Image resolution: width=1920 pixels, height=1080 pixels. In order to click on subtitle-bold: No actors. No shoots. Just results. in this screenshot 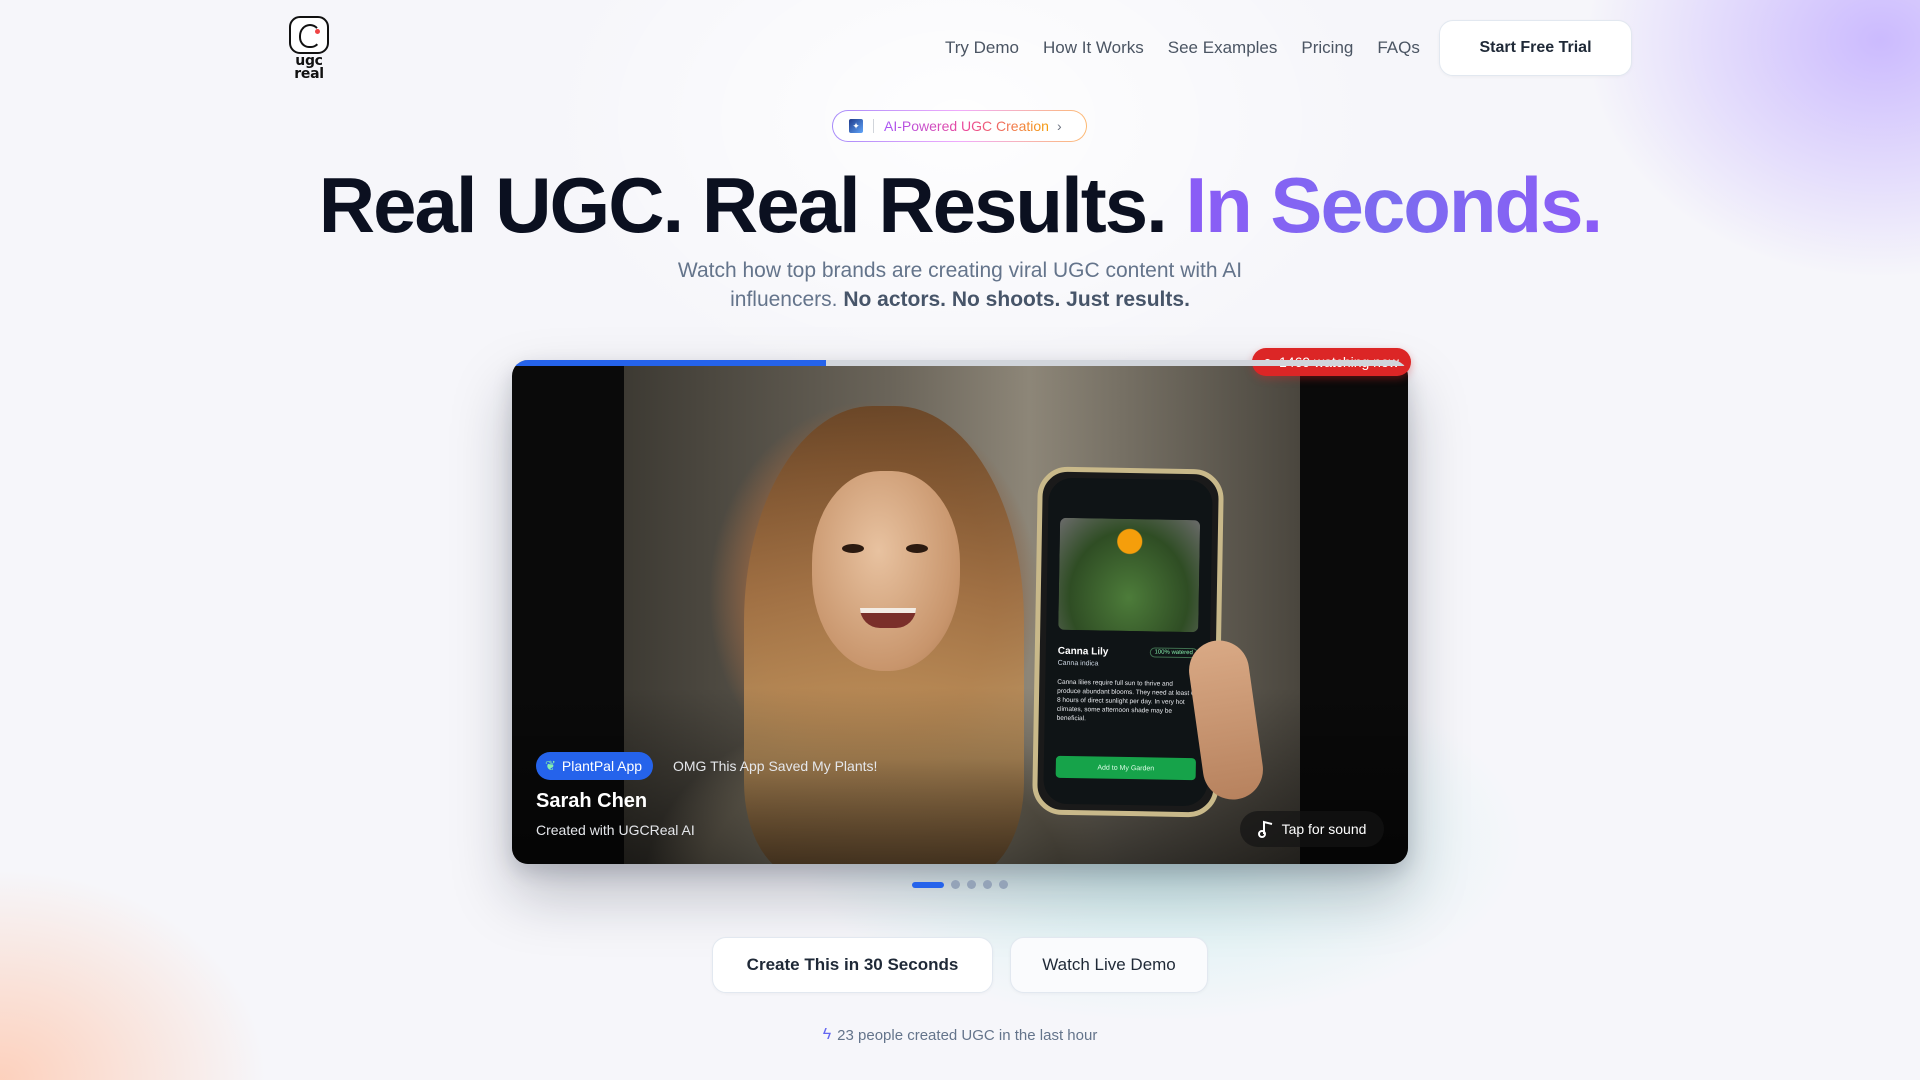, I will do `click(1016, 299)`.